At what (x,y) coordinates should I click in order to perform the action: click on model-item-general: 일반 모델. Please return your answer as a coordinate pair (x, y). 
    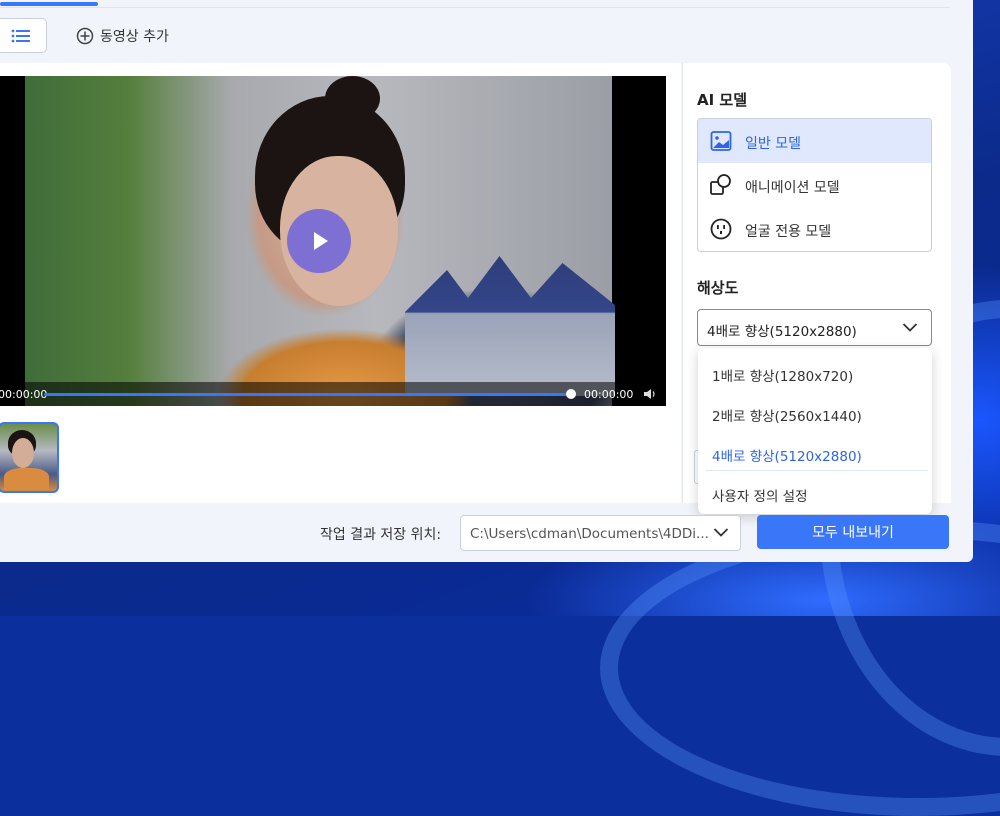
    Looking at the image, I should click on (814, 141).